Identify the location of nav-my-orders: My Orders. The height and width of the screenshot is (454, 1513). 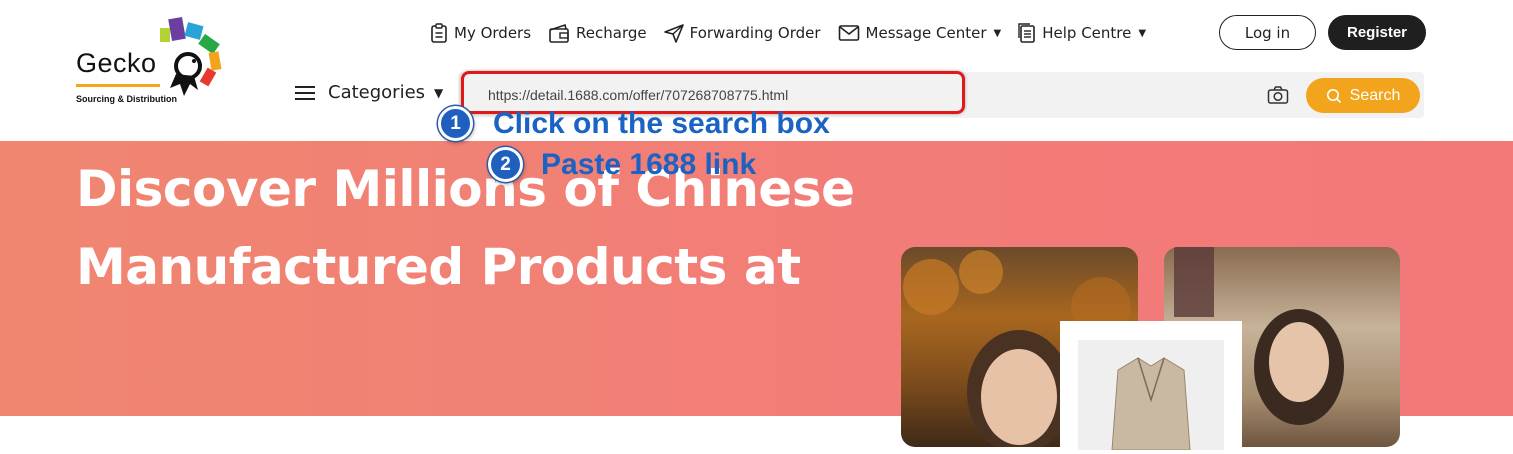
(480, 33).